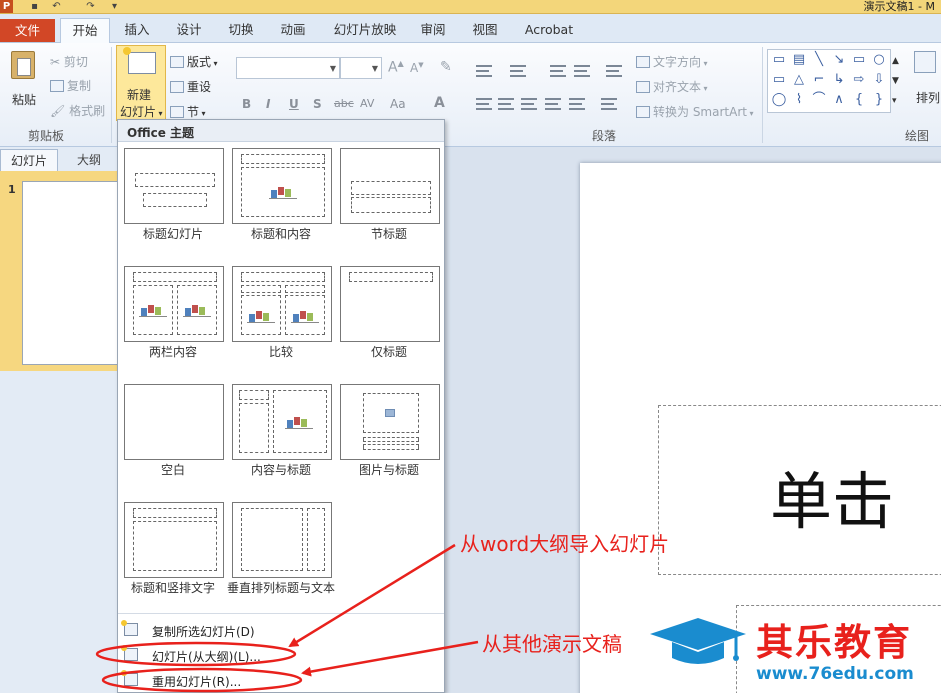 The height and width of the screenshot is (693, 941). I want to click on copy-button: 复制, so click(70, 85).